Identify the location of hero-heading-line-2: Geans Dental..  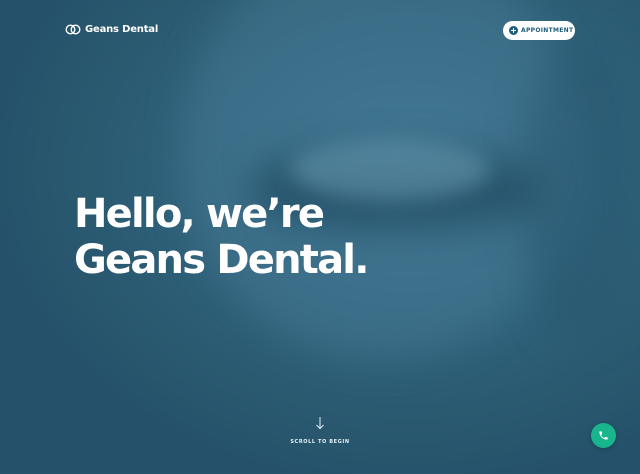
(221, 260).